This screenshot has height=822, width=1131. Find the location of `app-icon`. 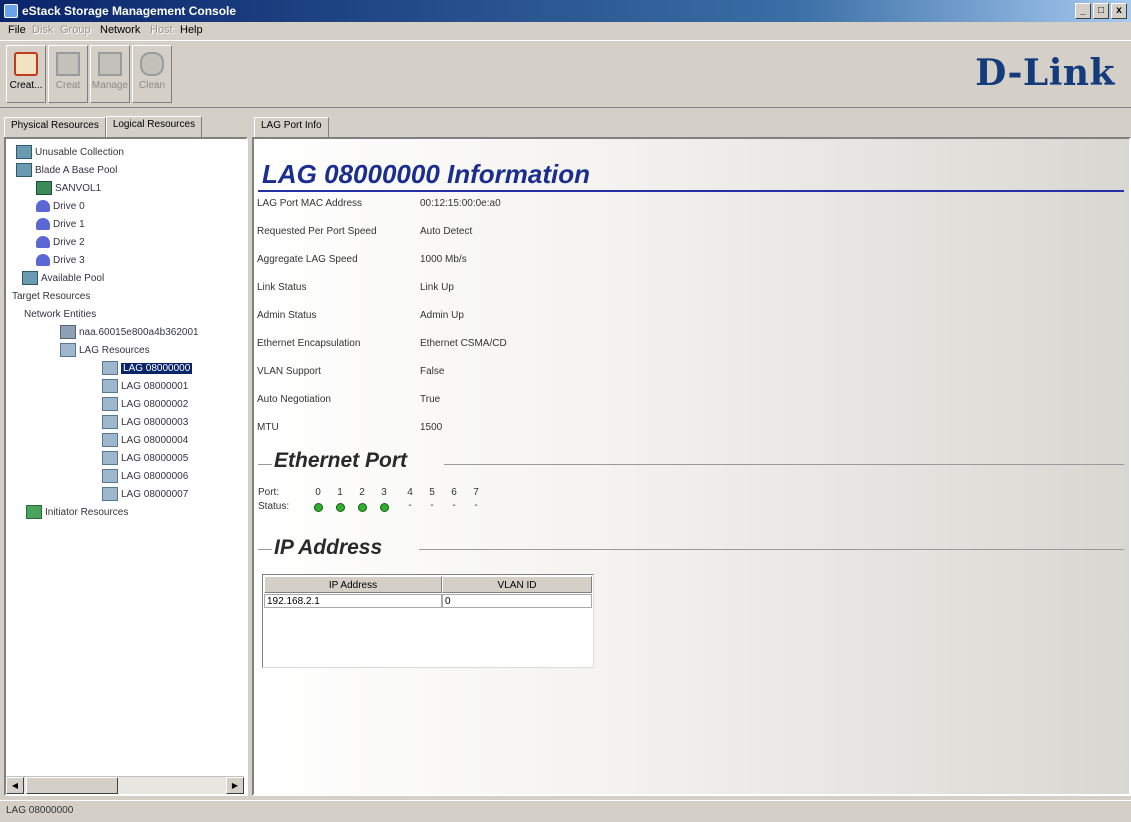

app-icon is located at coordinates (11, 11).